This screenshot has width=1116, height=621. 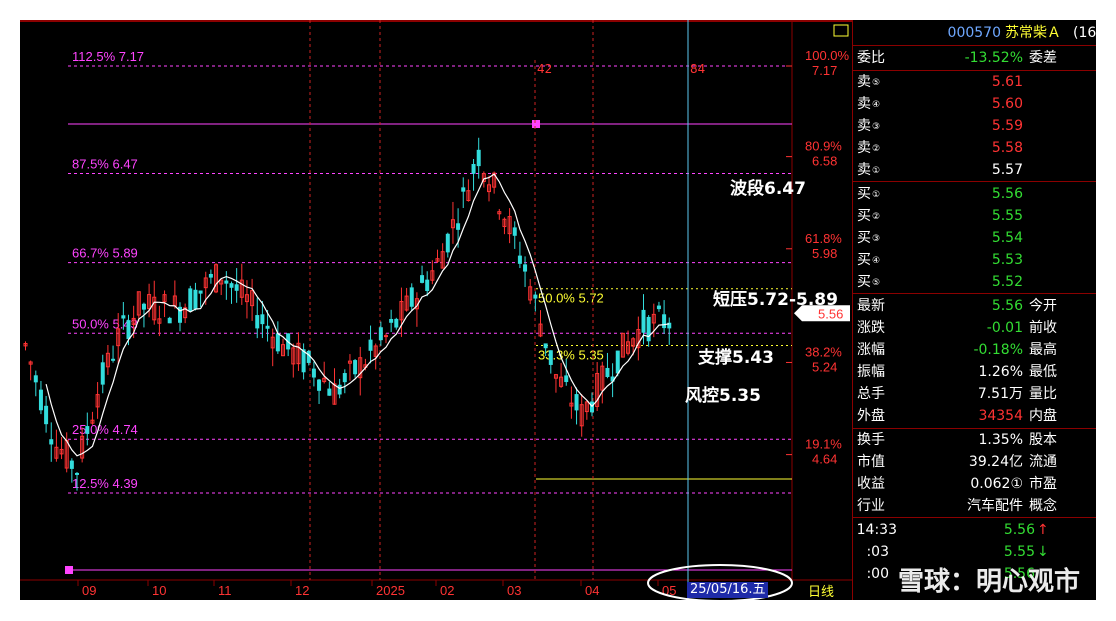 What do you see at coordinates (827, 55) in the screenshot?
I see `price-axis-pct: 100.0%` at bounding box center [827, 55].